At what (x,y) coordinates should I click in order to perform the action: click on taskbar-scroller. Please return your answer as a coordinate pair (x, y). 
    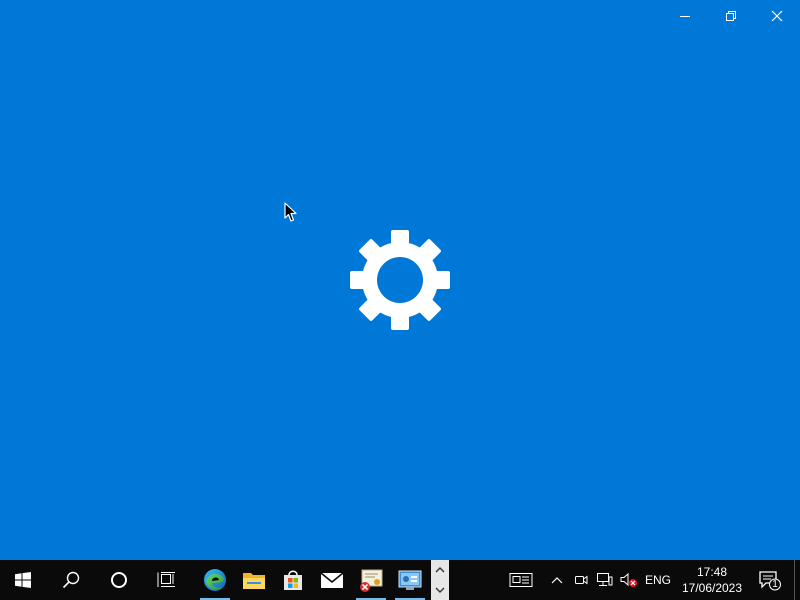
    Looking at the image, I should click on (440, 580).